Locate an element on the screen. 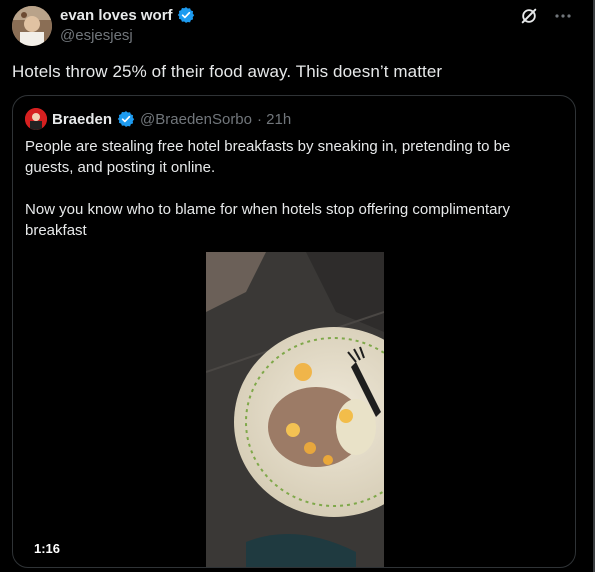  author-name-row: evan loves worf is located at coordinates (127, 15).